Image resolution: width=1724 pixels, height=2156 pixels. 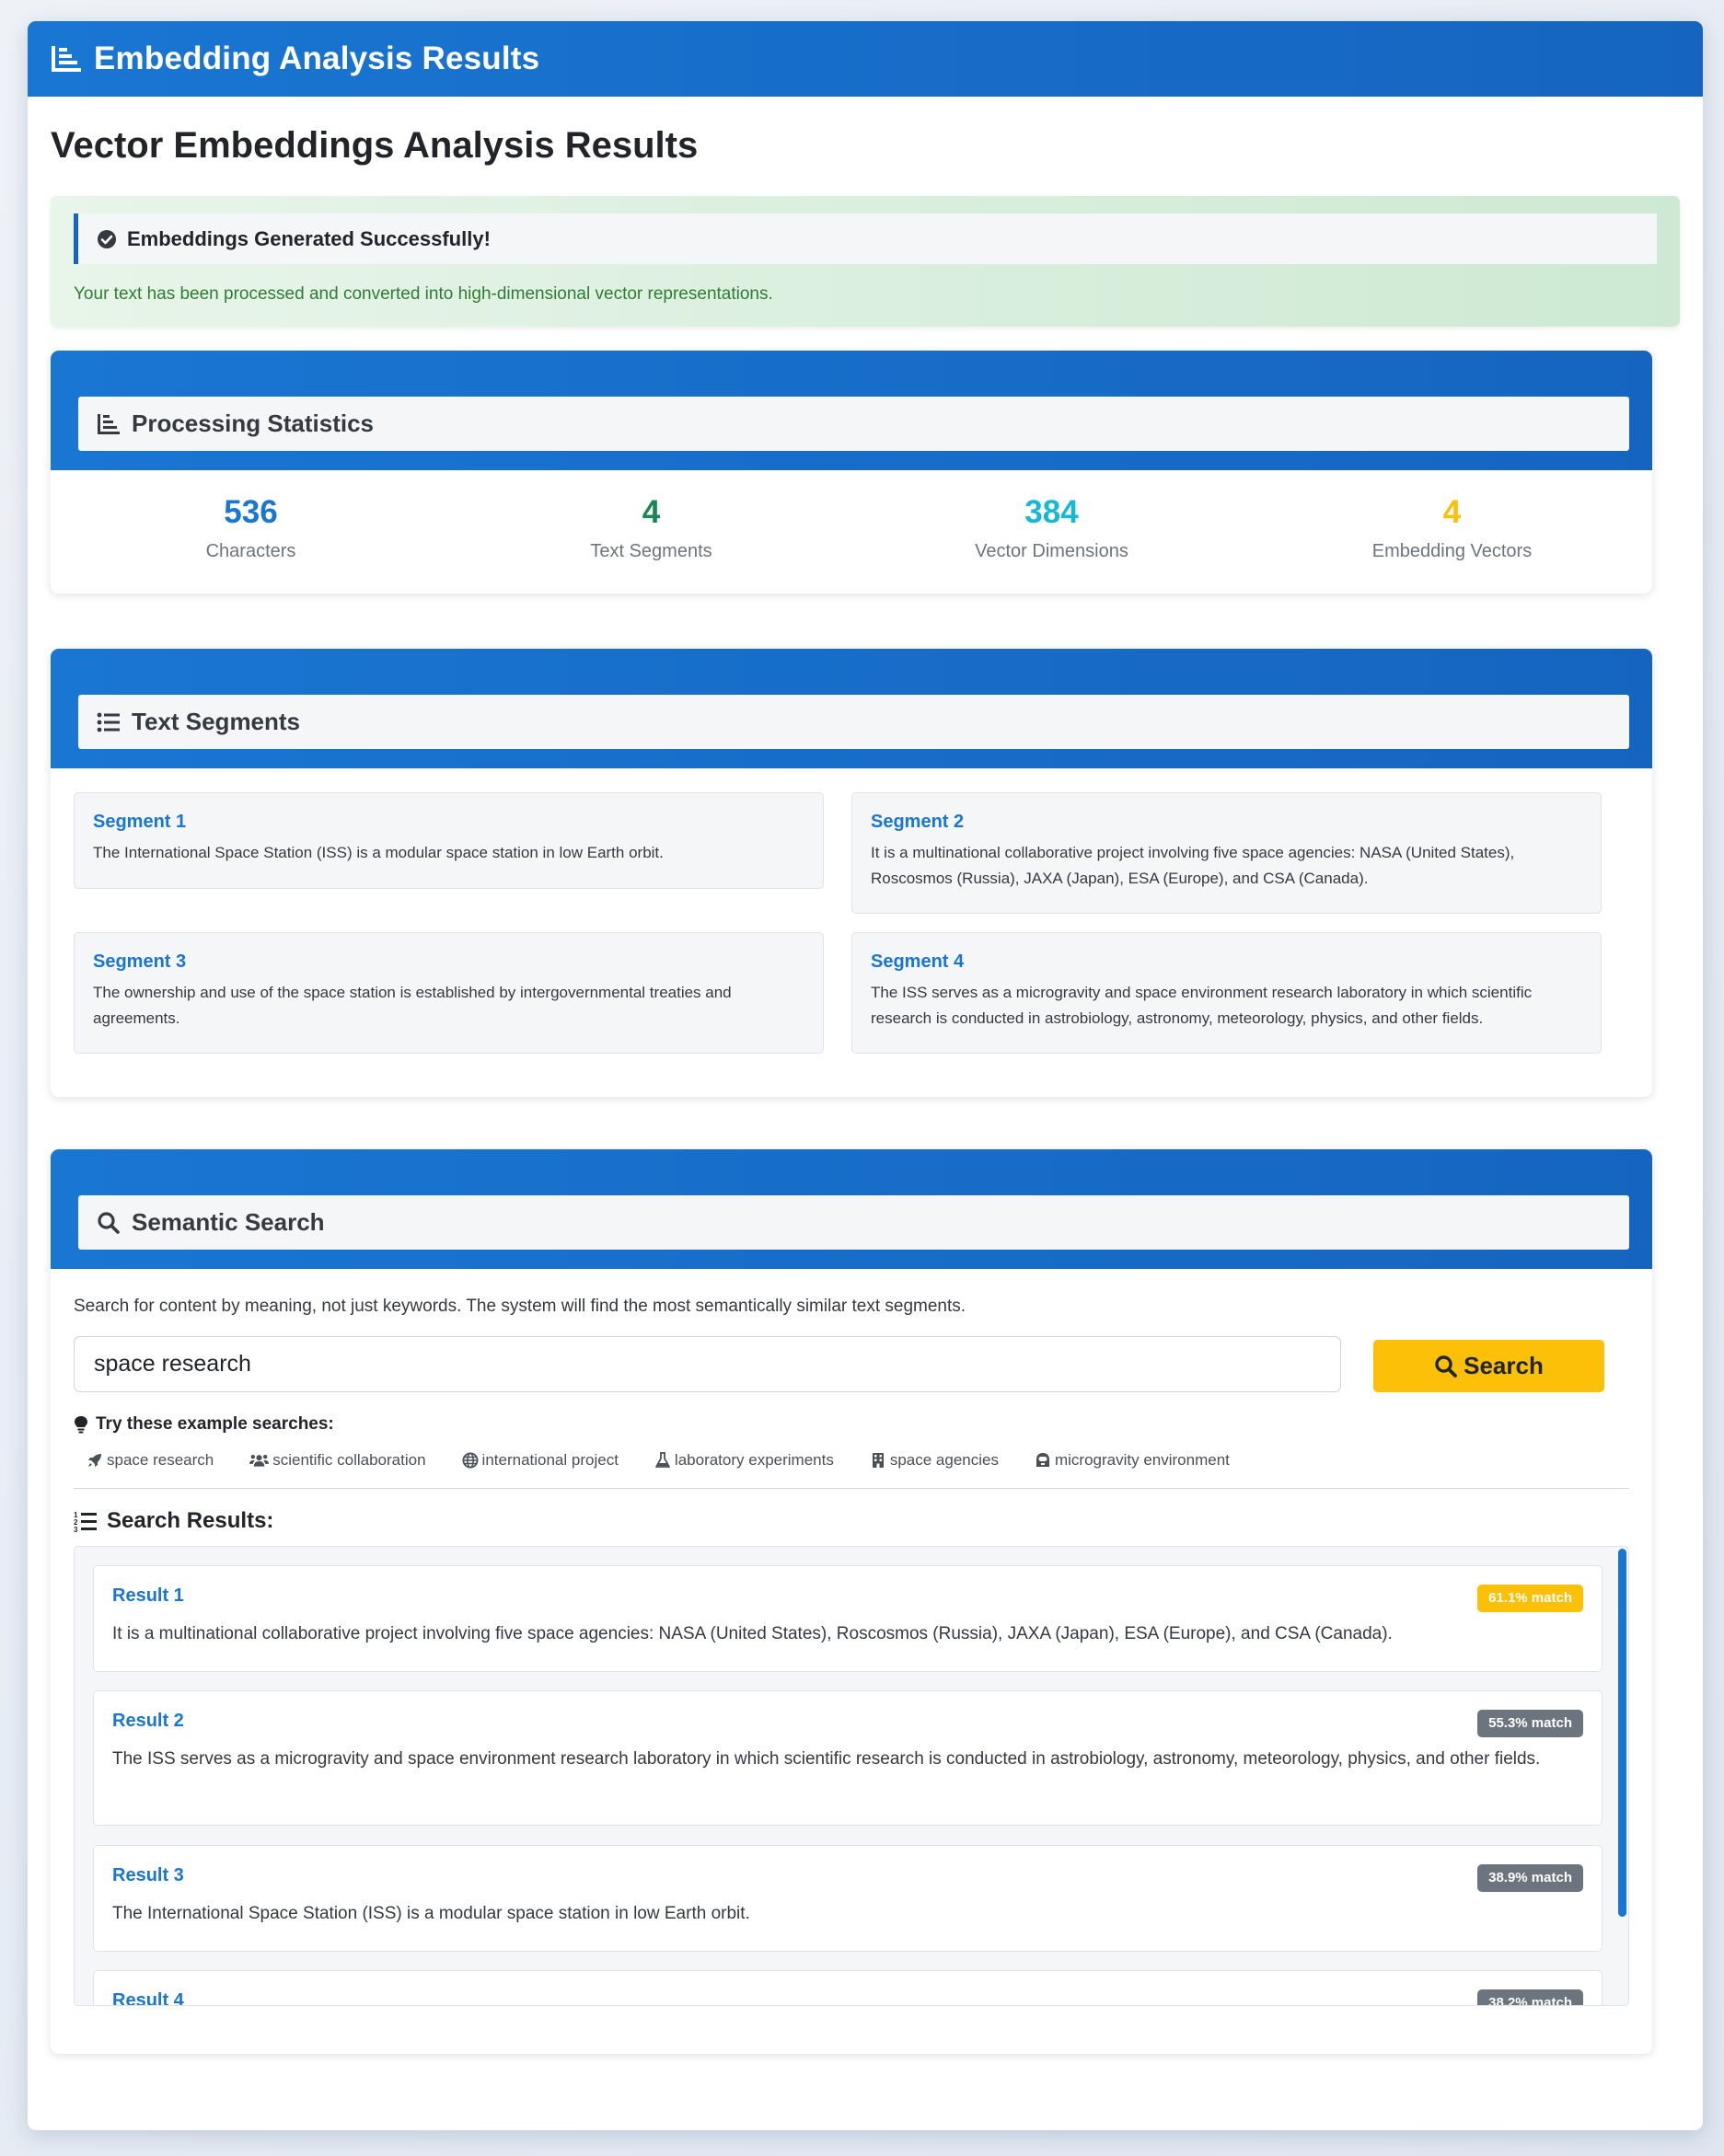 What do you see at coordinates (160, 1460) in the screenshot?
I see `example-search-label: space research` at bounding box center [160, 1460].